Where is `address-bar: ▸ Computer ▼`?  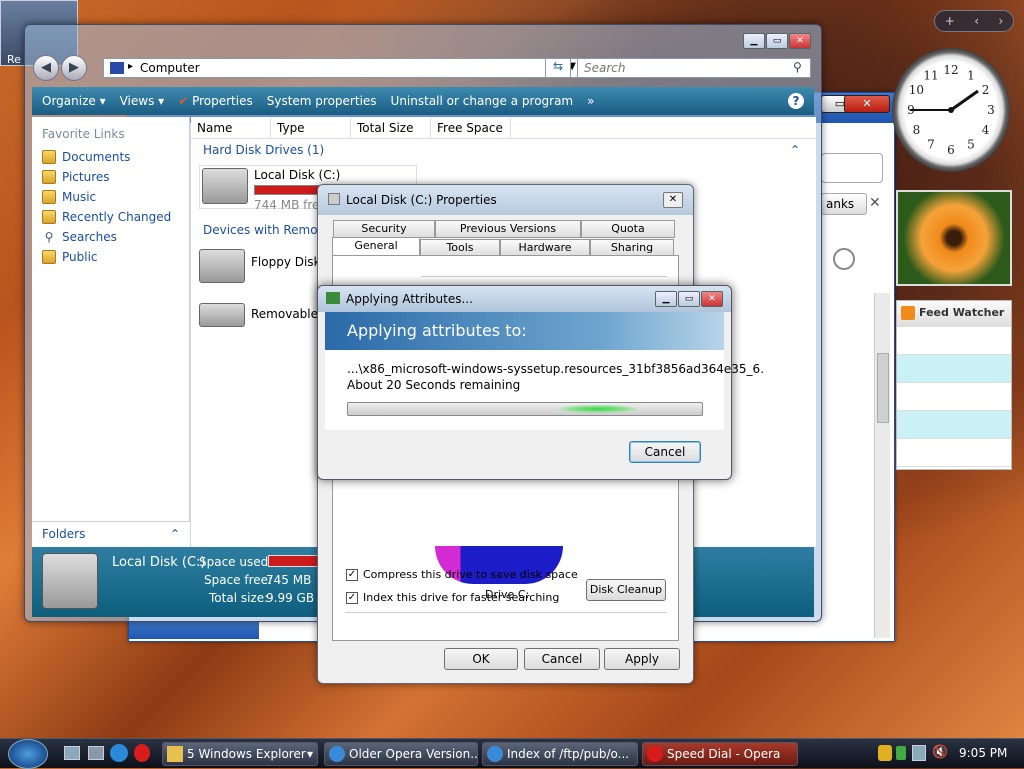 address-bar: ▸ Computer ▼ is located at coordinates (343, 68).